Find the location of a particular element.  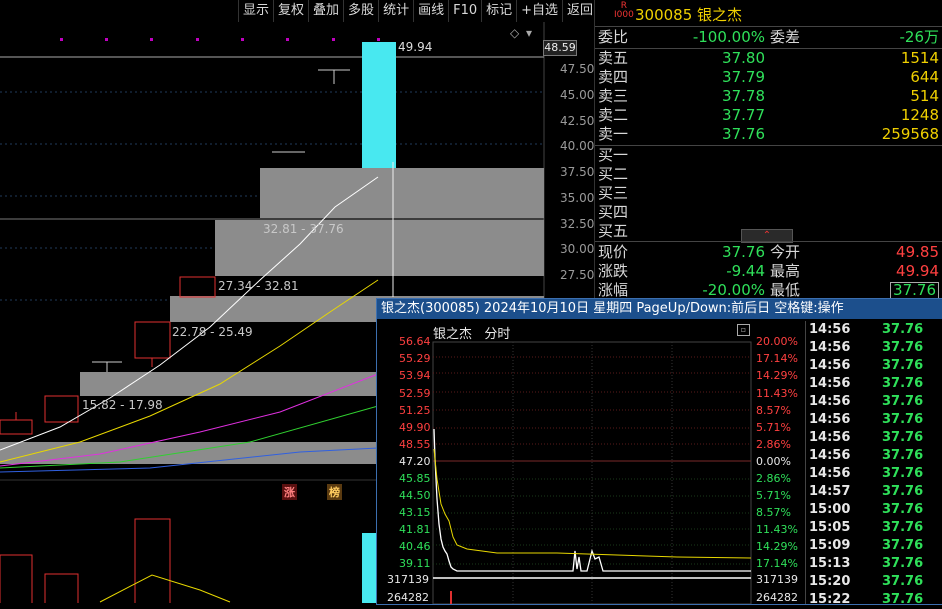

order-ratio-value: -100.00% is located at coordinates (728, 37).